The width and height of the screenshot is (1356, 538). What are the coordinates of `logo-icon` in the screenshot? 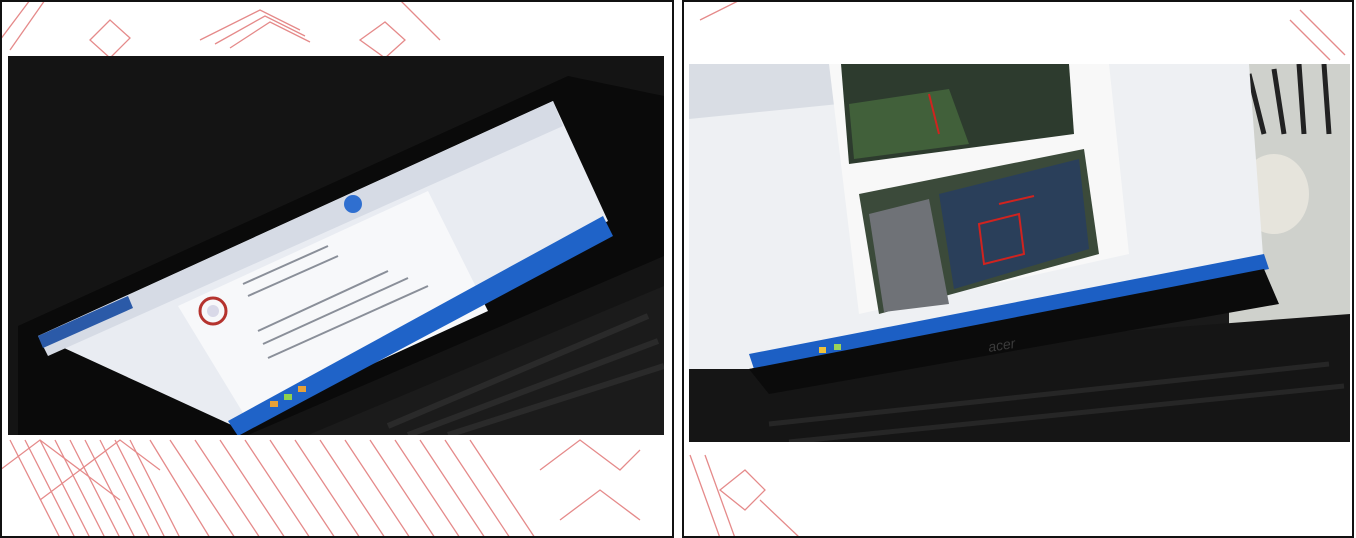 It's located at (353, 204).